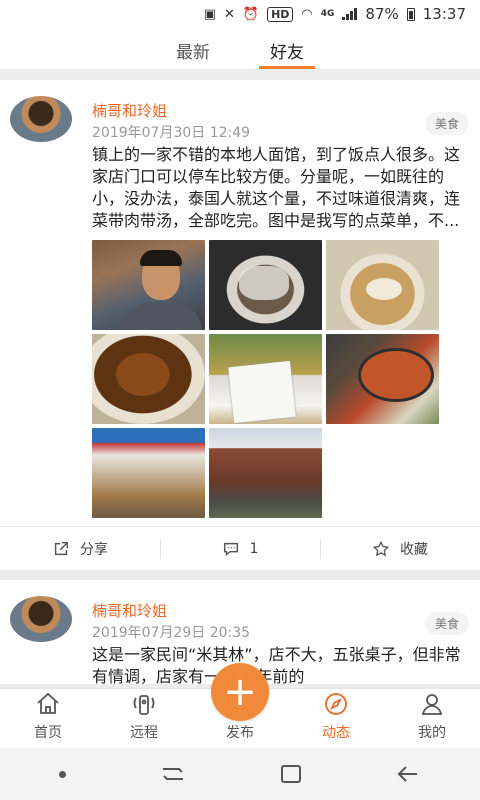 This screenshot has height=800, width=480. What do you see at coordinates (48, 733) in the screenshot?
I see `nav-label: 首页` at bounding box center [48, 733].